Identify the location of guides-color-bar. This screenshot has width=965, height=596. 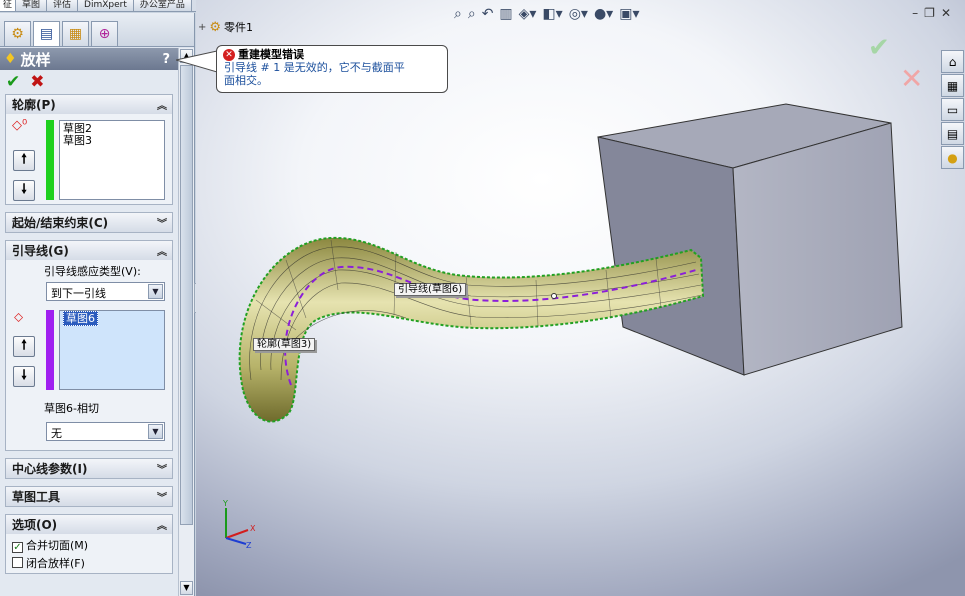
(50, 350).